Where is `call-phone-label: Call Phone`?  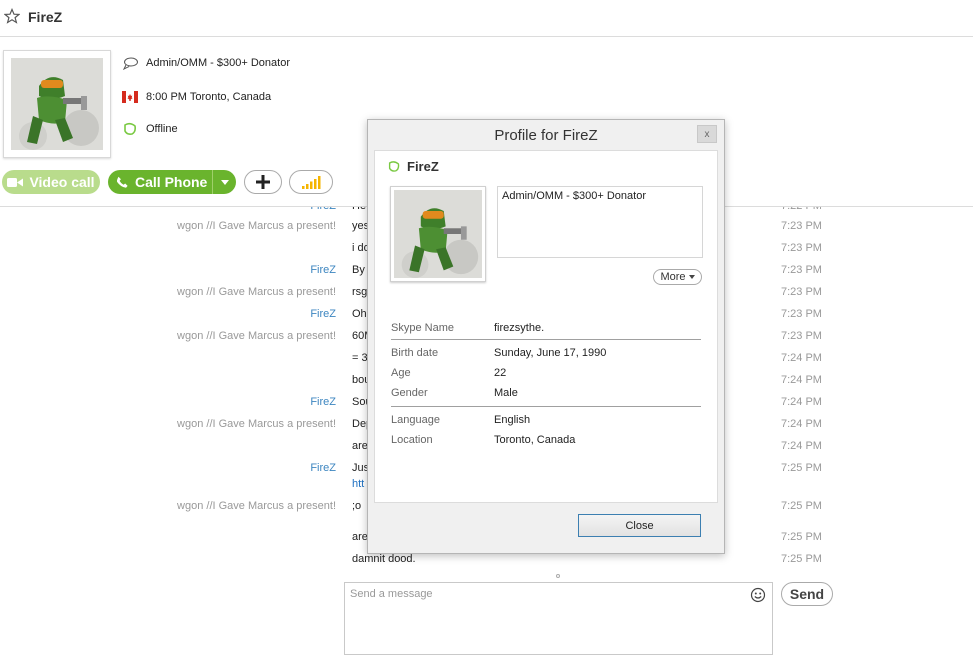 call-phone-label: Call Phone is located at coordinates (171, 182).